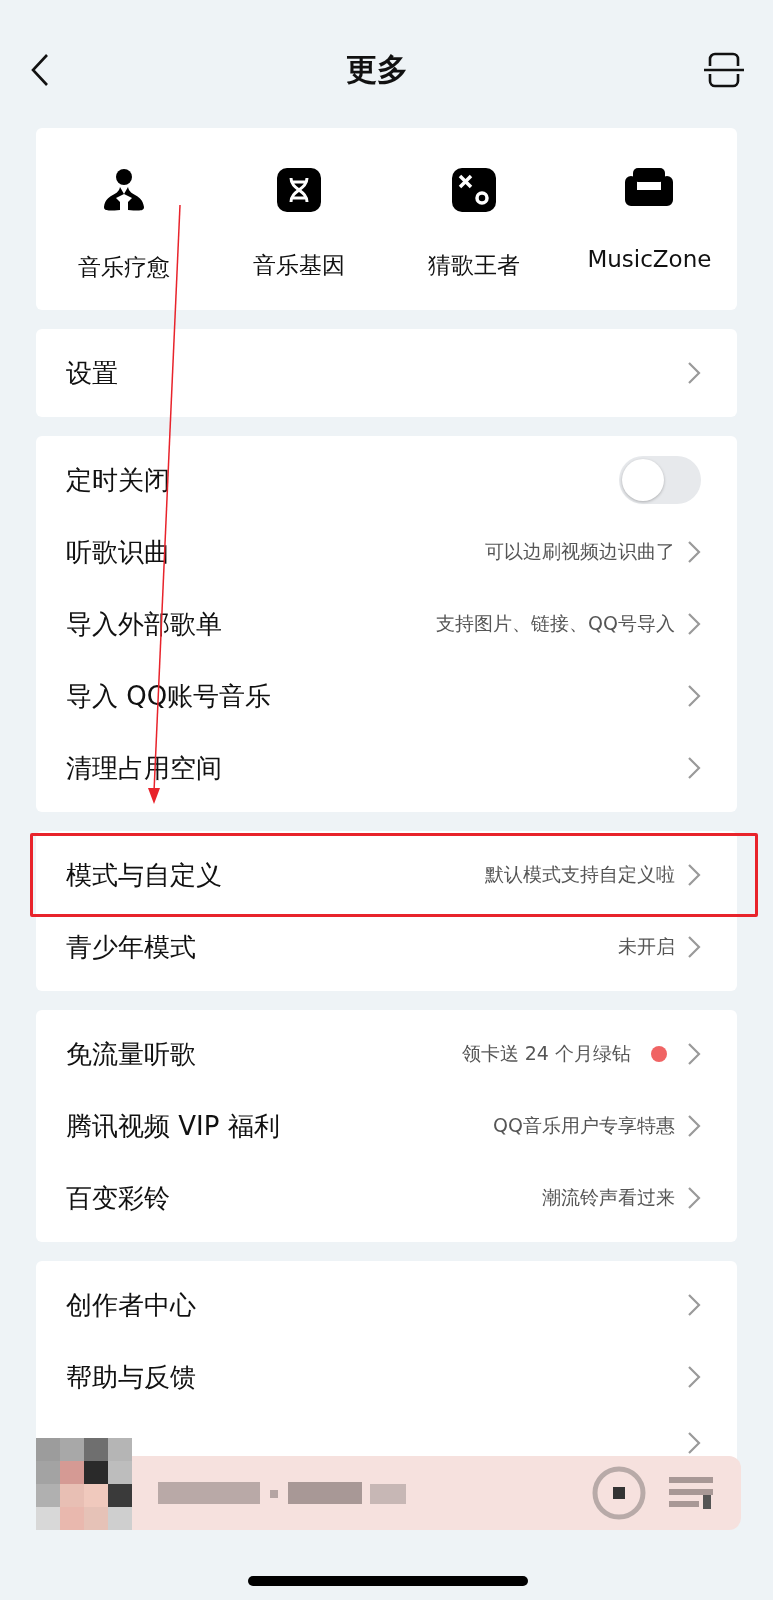  Describe the element at coordinates (131, 1377) in the screenshot. I see `row-label: 帮助与反馈` at that location.